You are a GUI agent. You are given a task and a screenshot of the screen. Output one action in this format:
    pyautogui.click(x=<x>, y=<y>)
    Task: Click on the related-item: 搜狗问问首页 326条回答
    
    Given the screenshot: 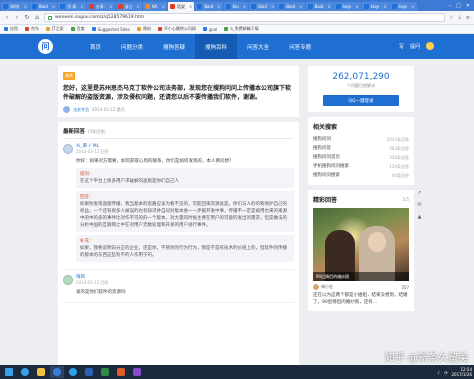 What is the action you would take?
    pyautogui.click(x=361, y=157)
    